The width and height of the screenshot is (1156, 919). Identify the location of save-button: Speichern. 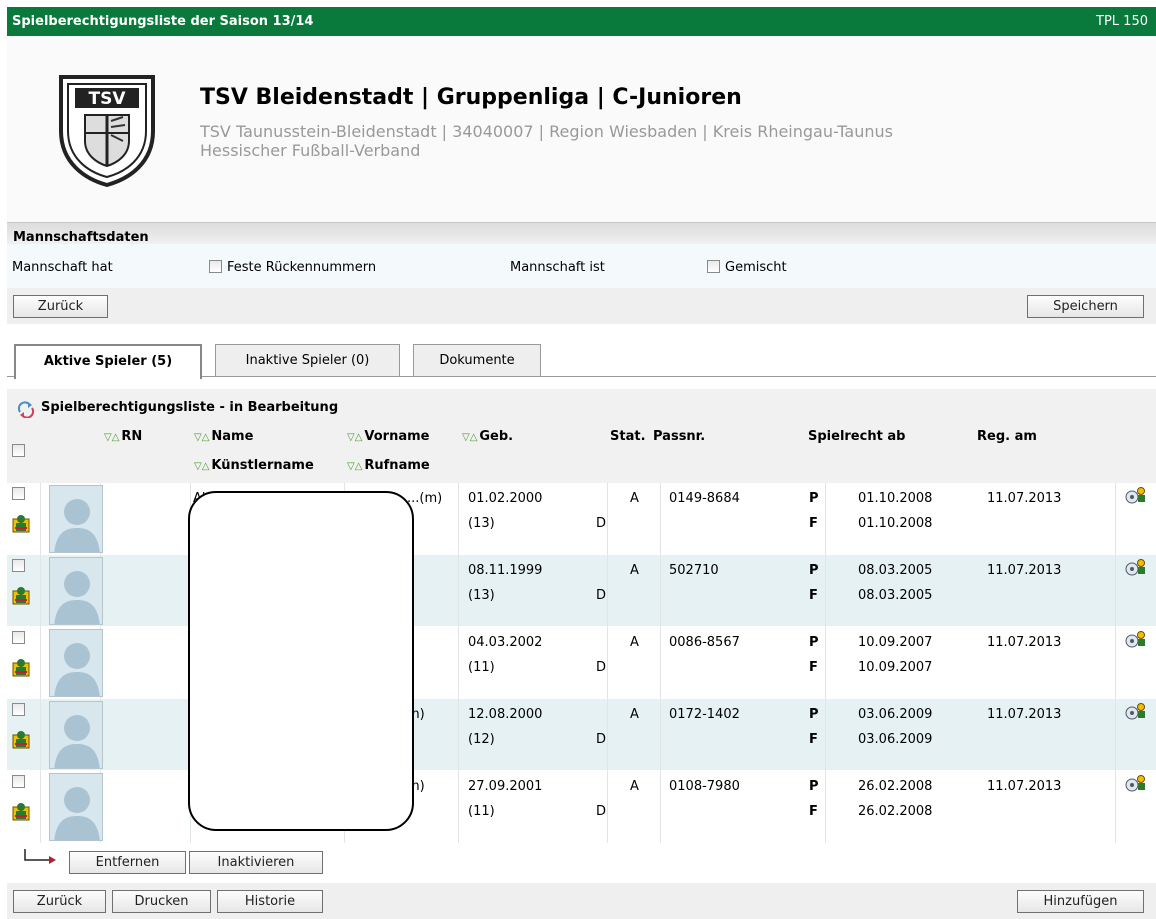
(1085, 306).